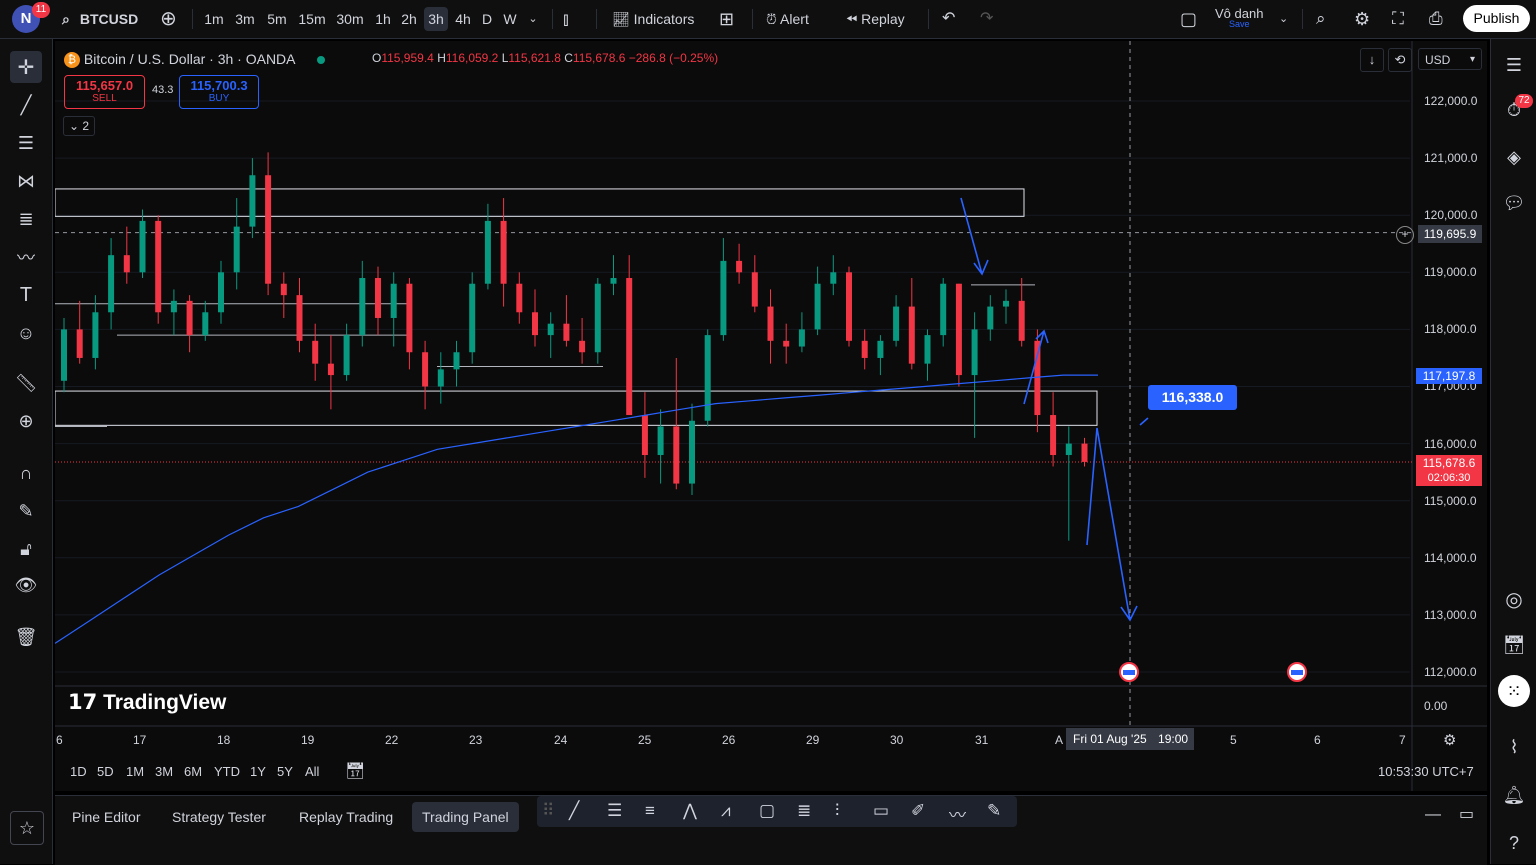  I want to click on pattern-icon: ⋈, so click(26, 181).